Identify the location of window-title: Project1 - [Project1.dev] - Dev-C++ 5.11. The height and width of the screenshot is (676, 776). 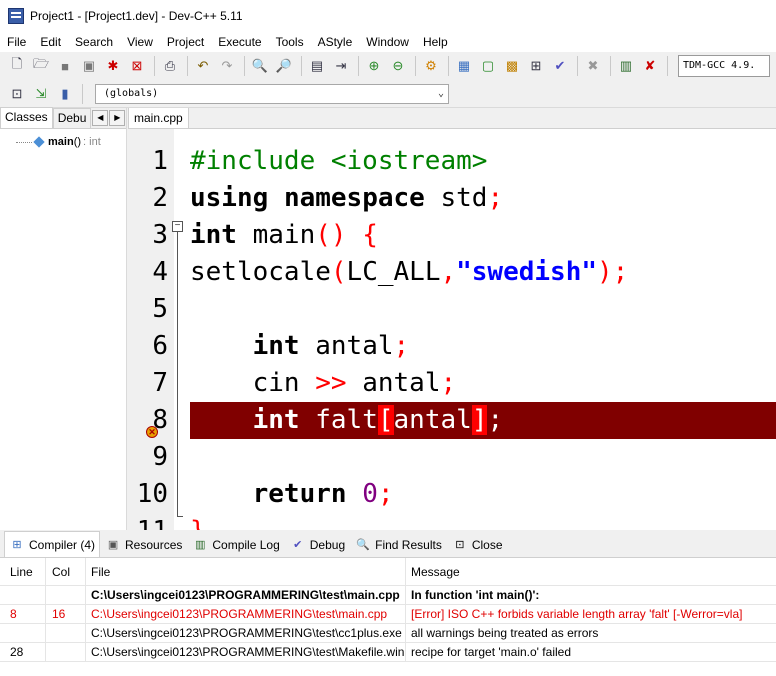
(136, 16).